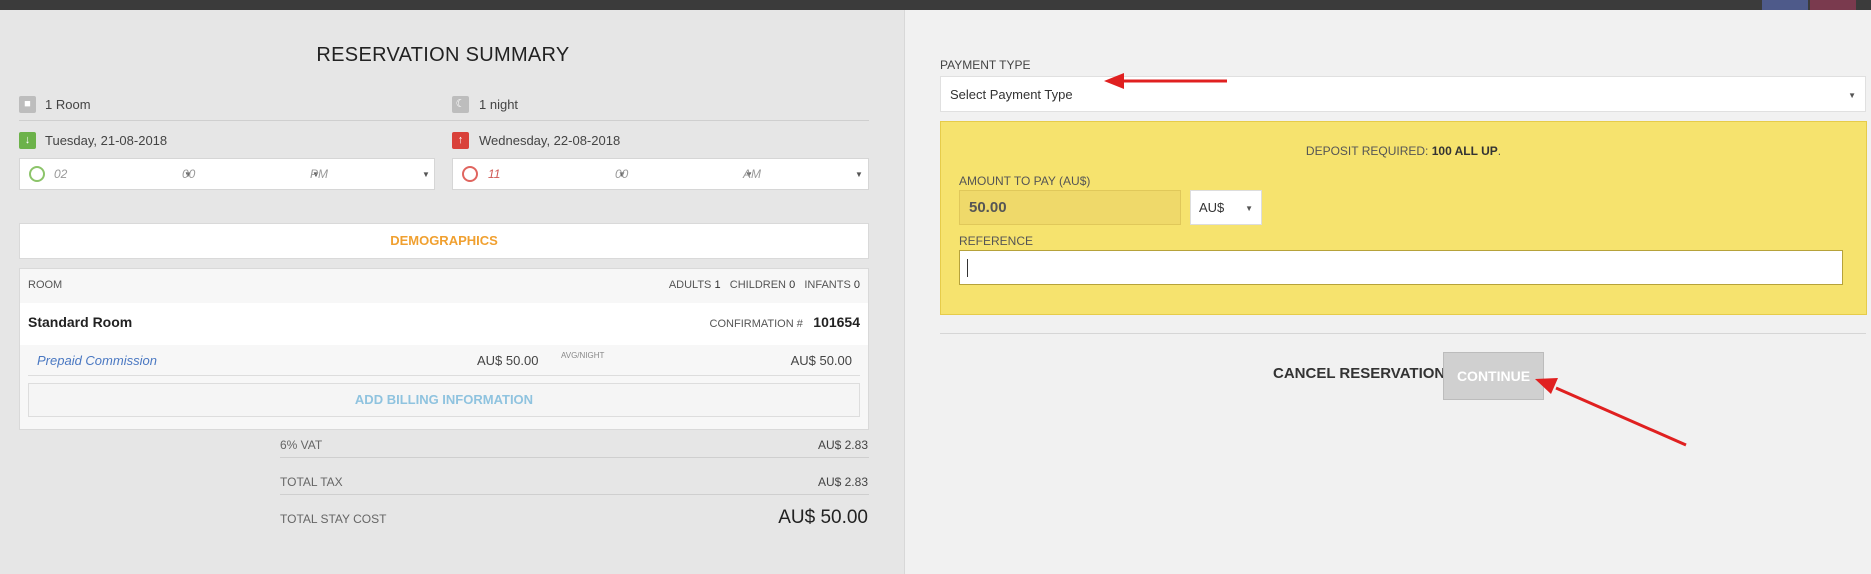 The width and height of the screenshot is (1871, 574). I want to click on arrow-to-payment-type, so click(1165, 81).